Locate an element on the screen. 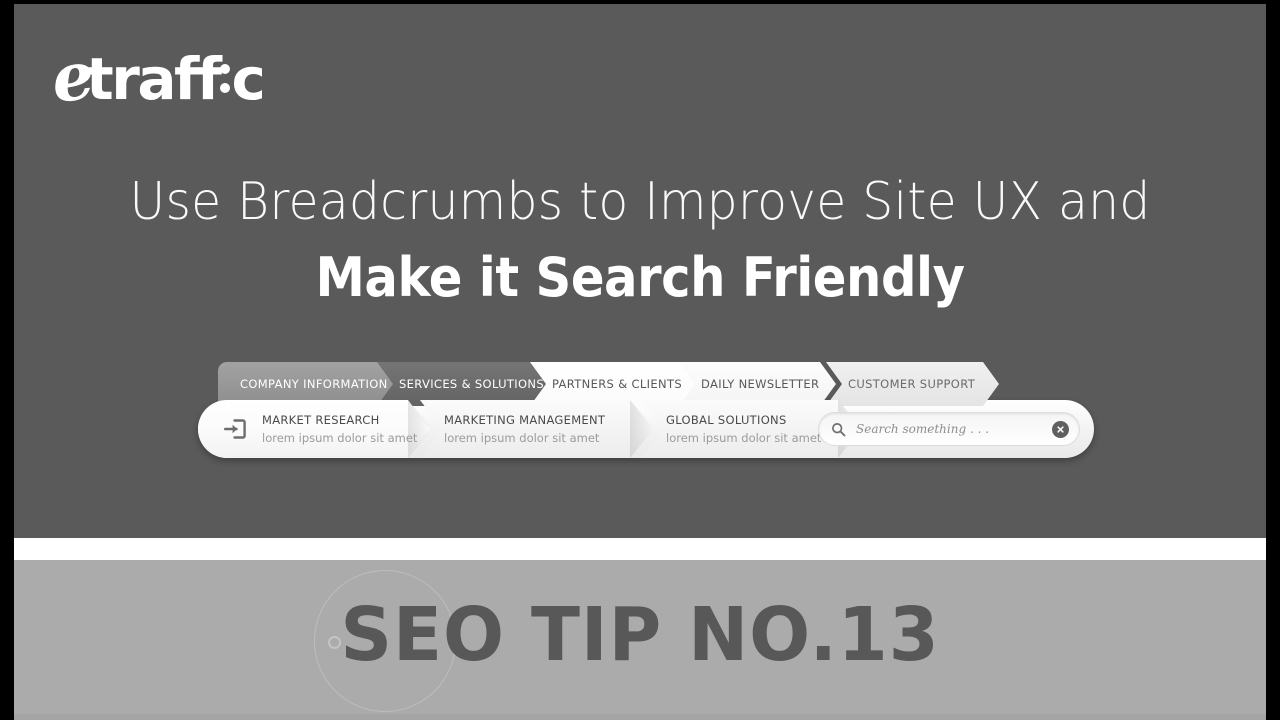 The image size is (1280, 720). search-icon is located at coordinates (838, 429).